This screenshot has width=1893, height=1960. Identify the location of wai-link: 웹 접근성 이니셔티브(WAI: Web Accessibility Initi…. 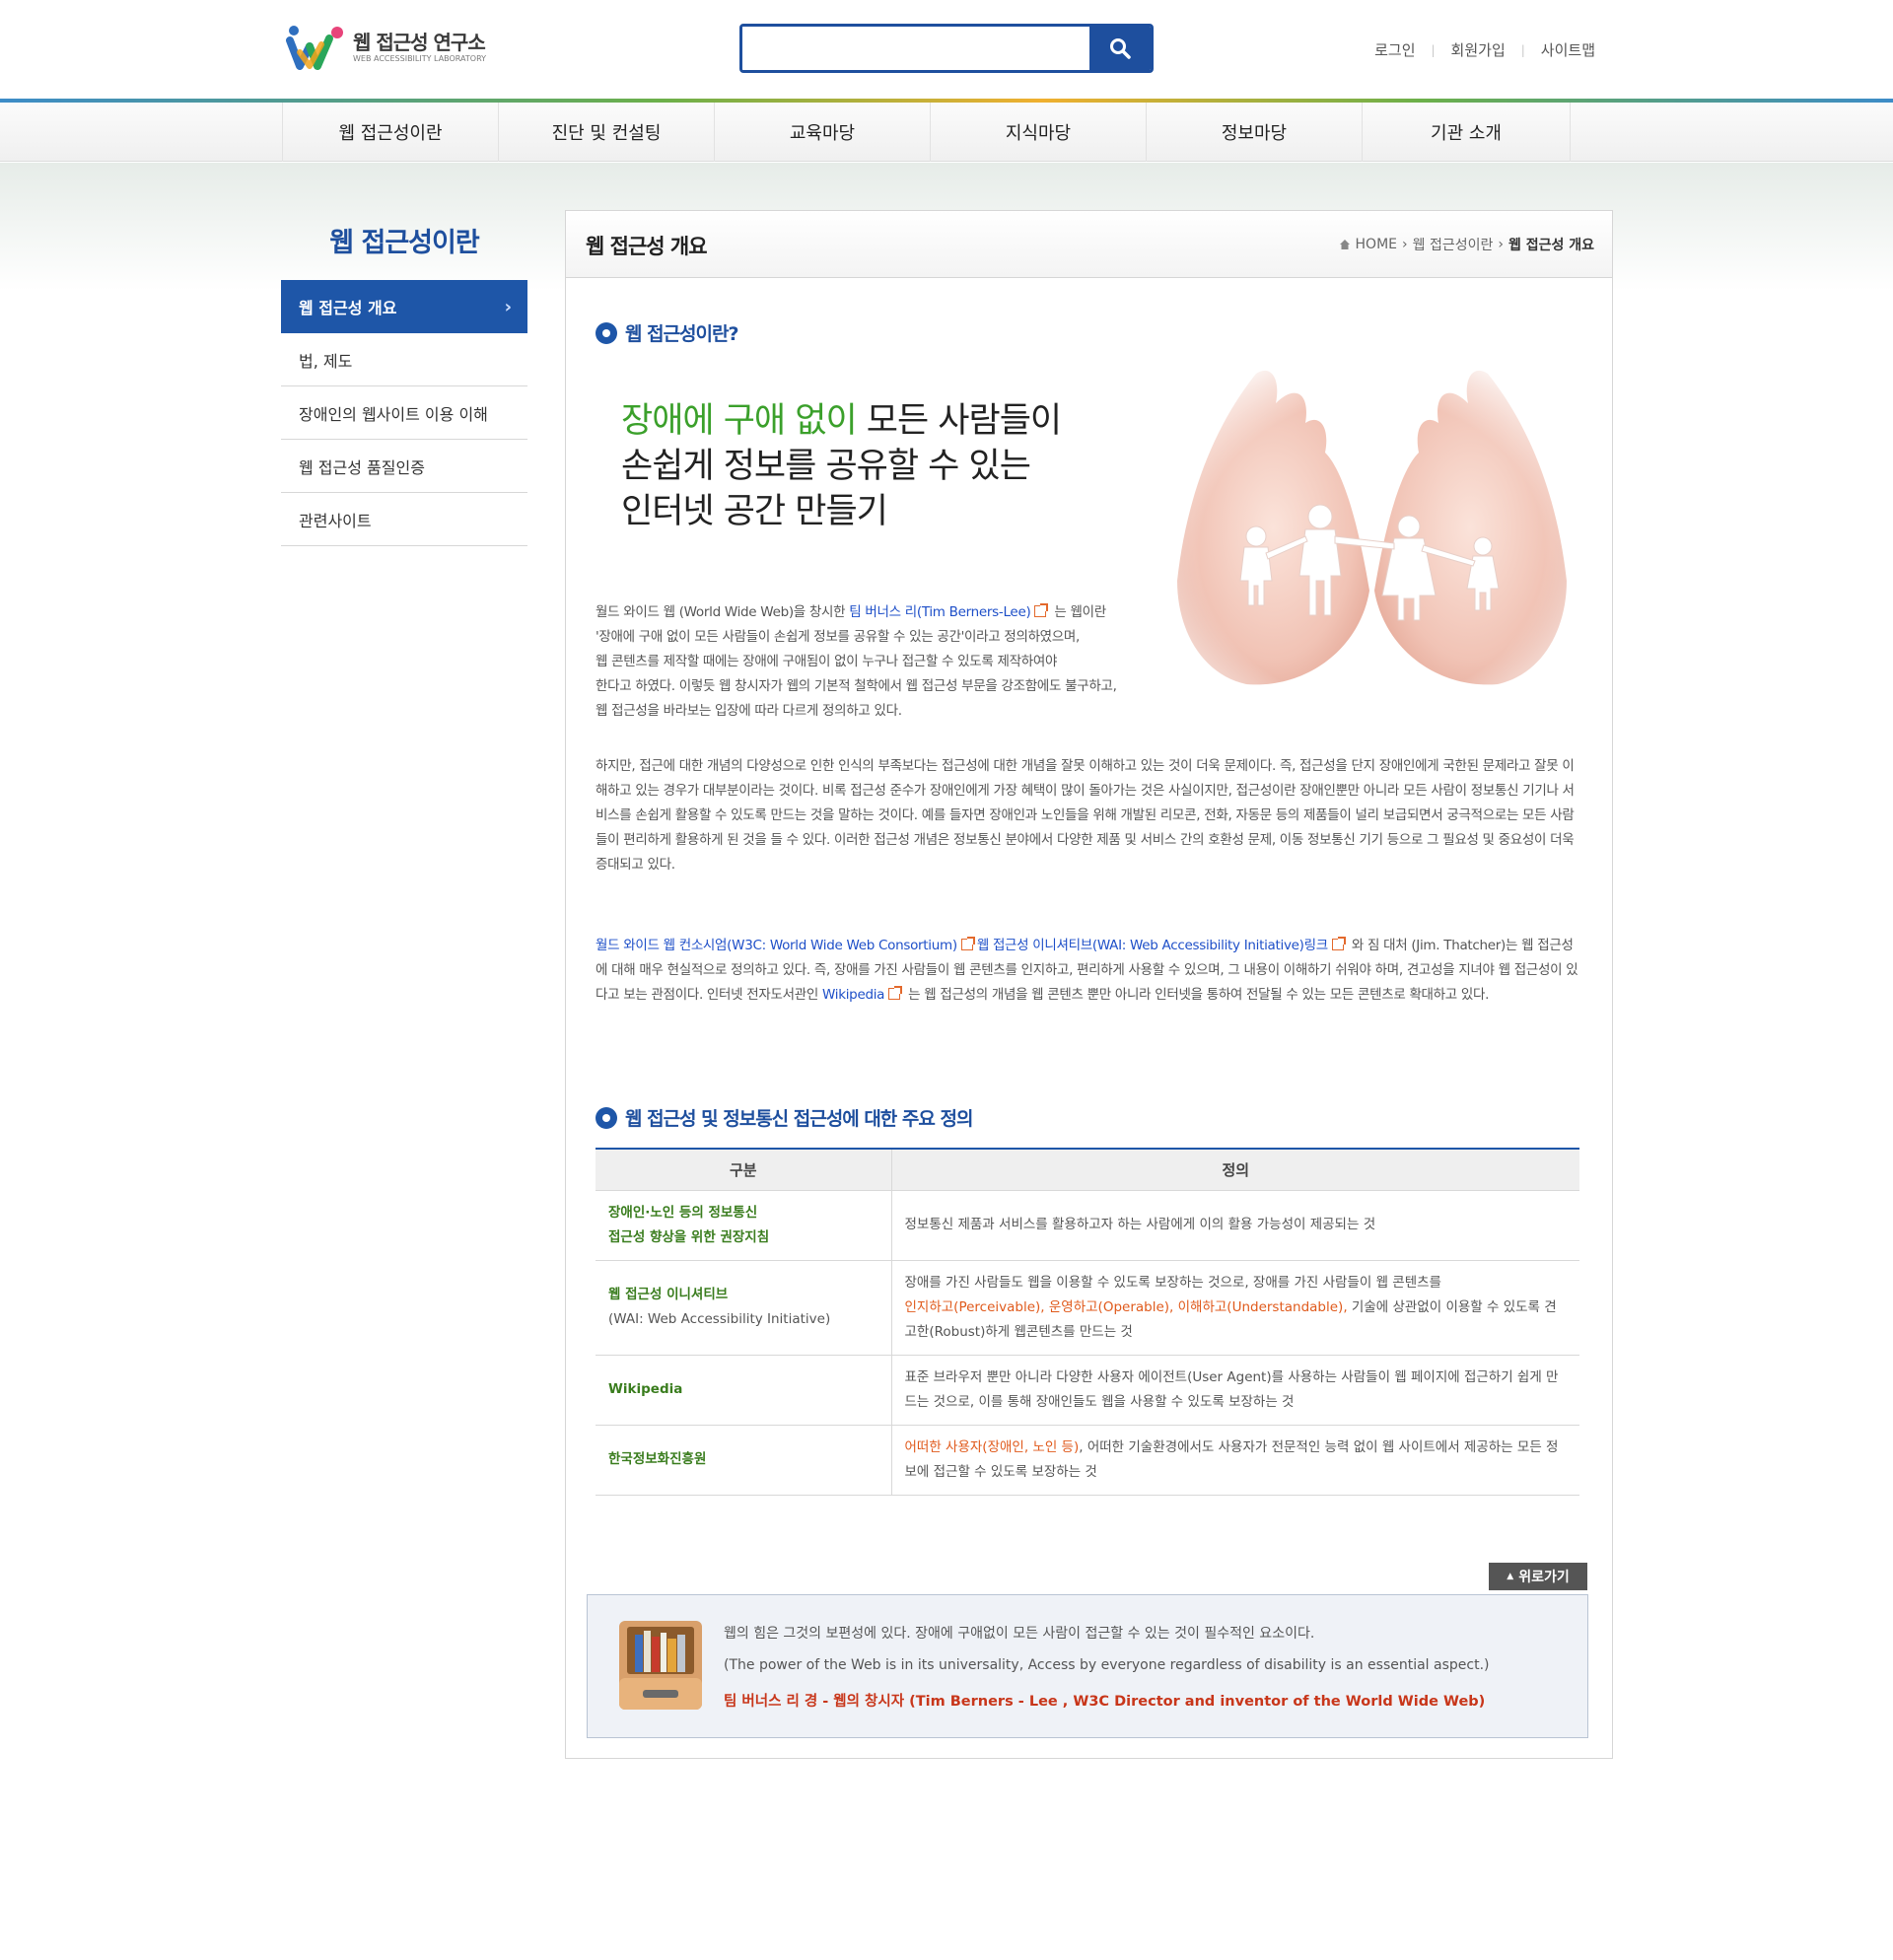
(1152, 945).